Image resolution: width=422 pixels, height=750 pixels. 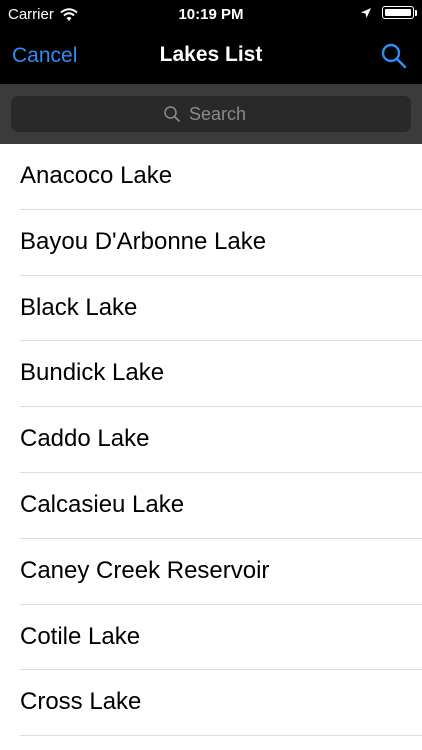 I want to click on battery-fill, so click(x=398, y=12).